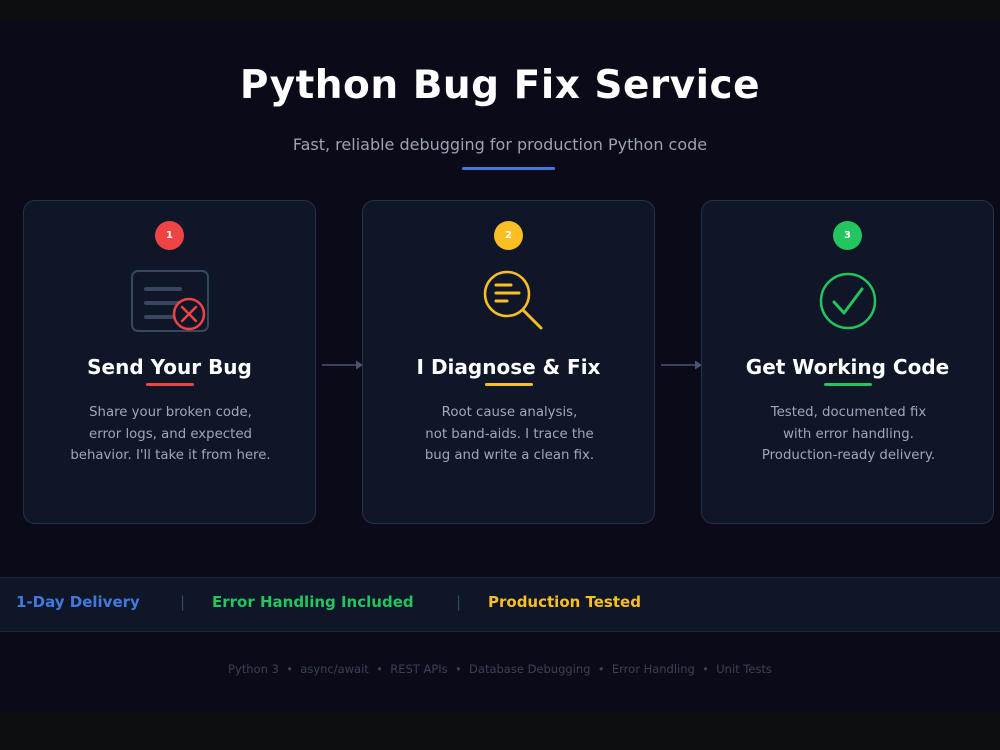  Describe the element at coordinates (508, 235) in the screenshot. I see `step-number-badge: 2` at that location.